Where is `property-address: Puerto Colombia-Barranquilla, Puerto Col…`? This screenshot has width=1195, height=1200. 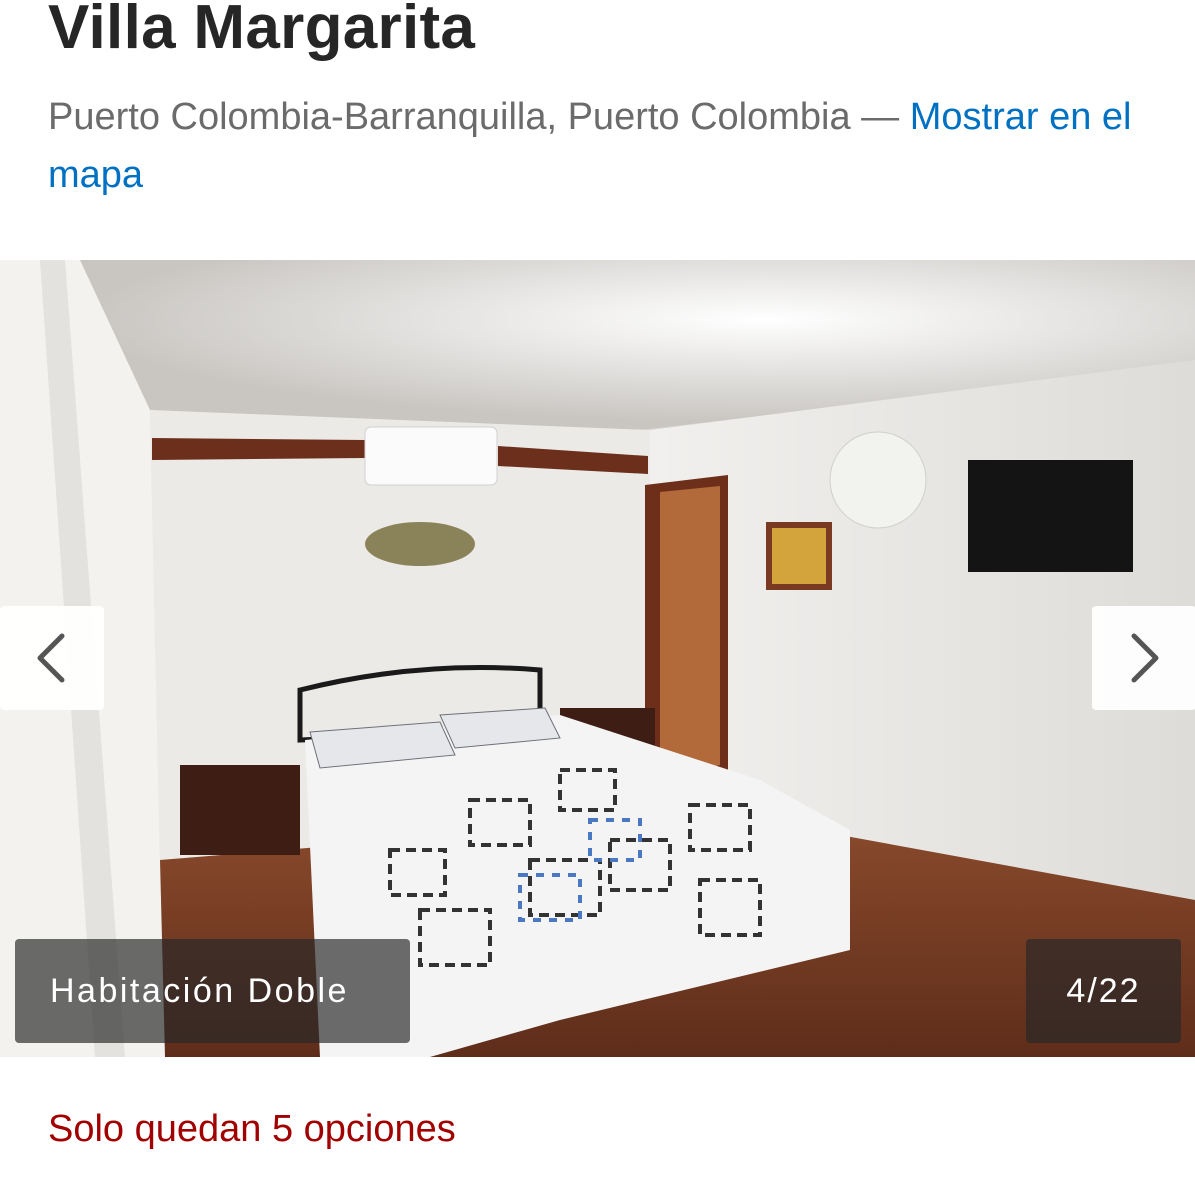 property-address: Puerto Colombia-Barranquilla, Puerto Col… is located at coordinates (603, 146).